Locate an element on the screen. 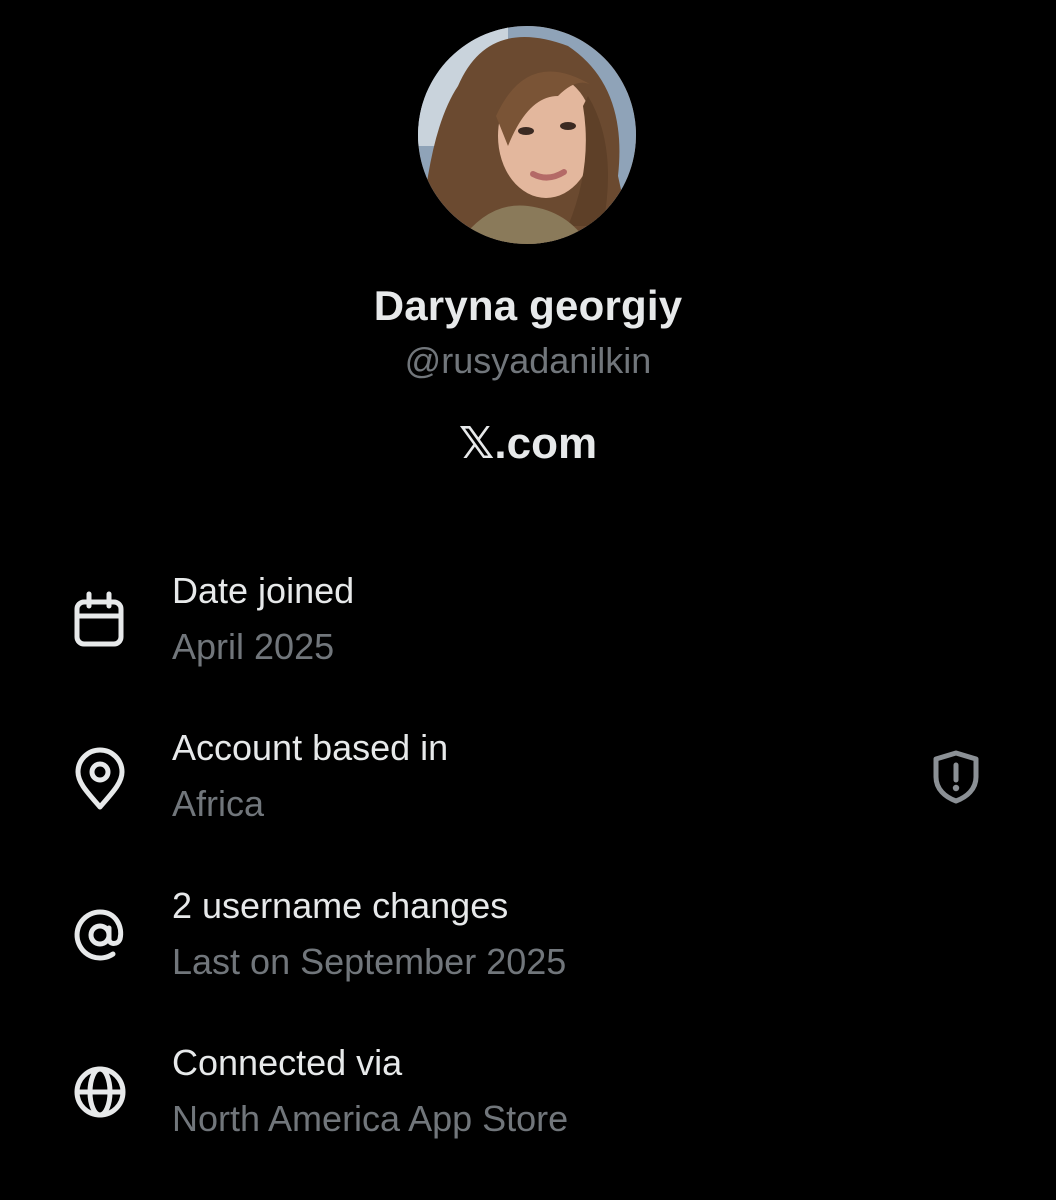 The image size is (1056, 1200). at-sign-icon is located at coordinates (99, 935).